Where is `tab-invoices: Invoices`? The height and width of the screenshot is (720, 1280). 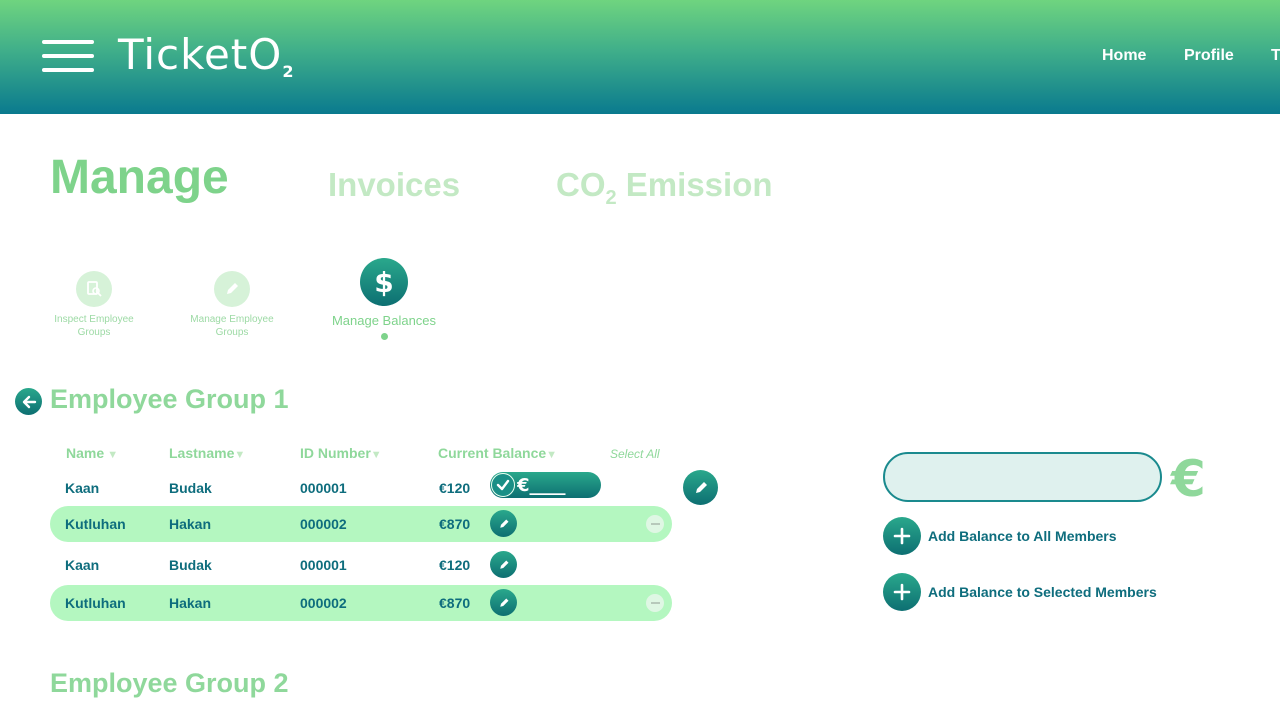
tab-invoices: Invoices is located at coordinates (394, 185).